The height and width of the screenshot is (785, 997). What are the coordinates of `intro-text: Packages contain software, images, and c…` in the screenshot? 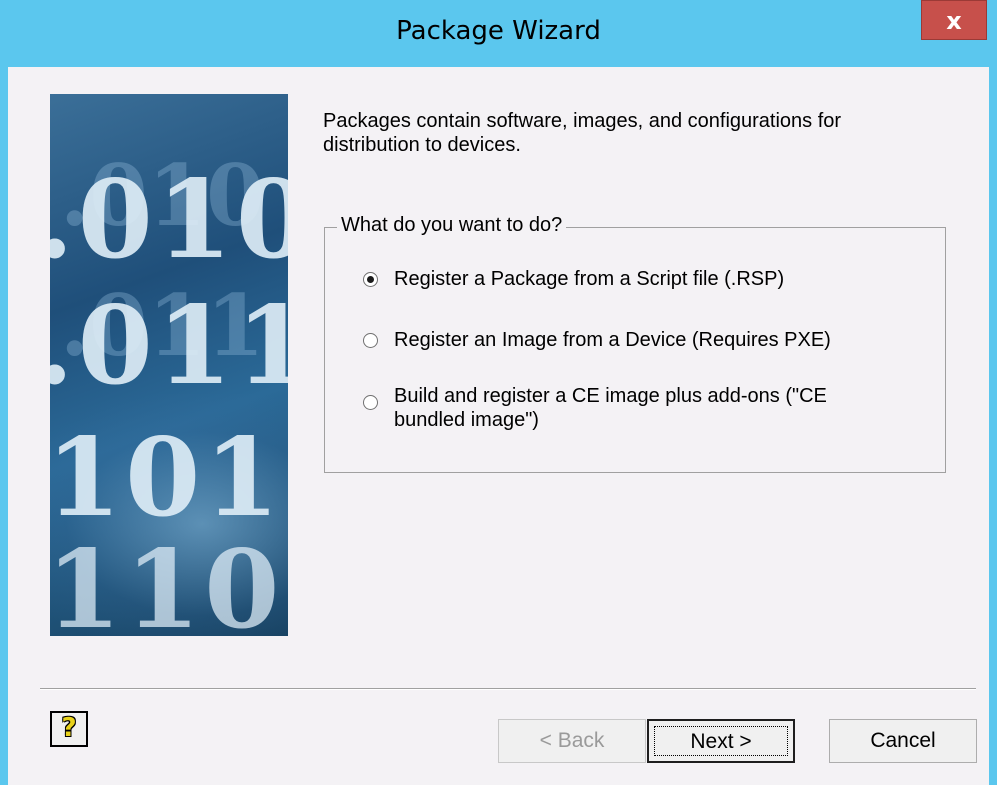 It's located at (582, 133).